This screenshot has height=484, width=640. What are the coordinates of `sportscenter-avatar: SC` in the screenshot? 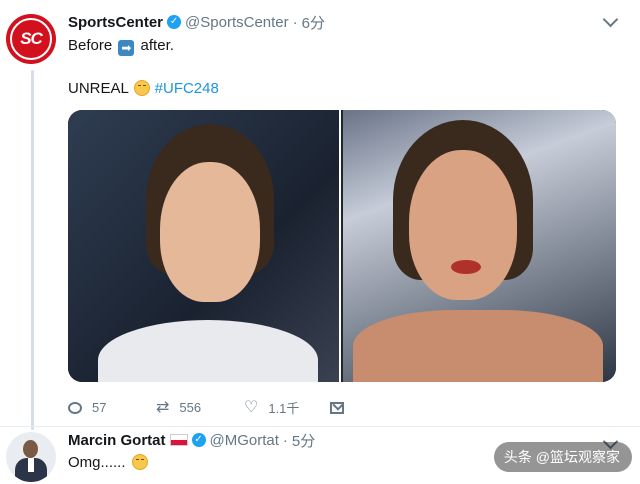 It's located at (31, 39).